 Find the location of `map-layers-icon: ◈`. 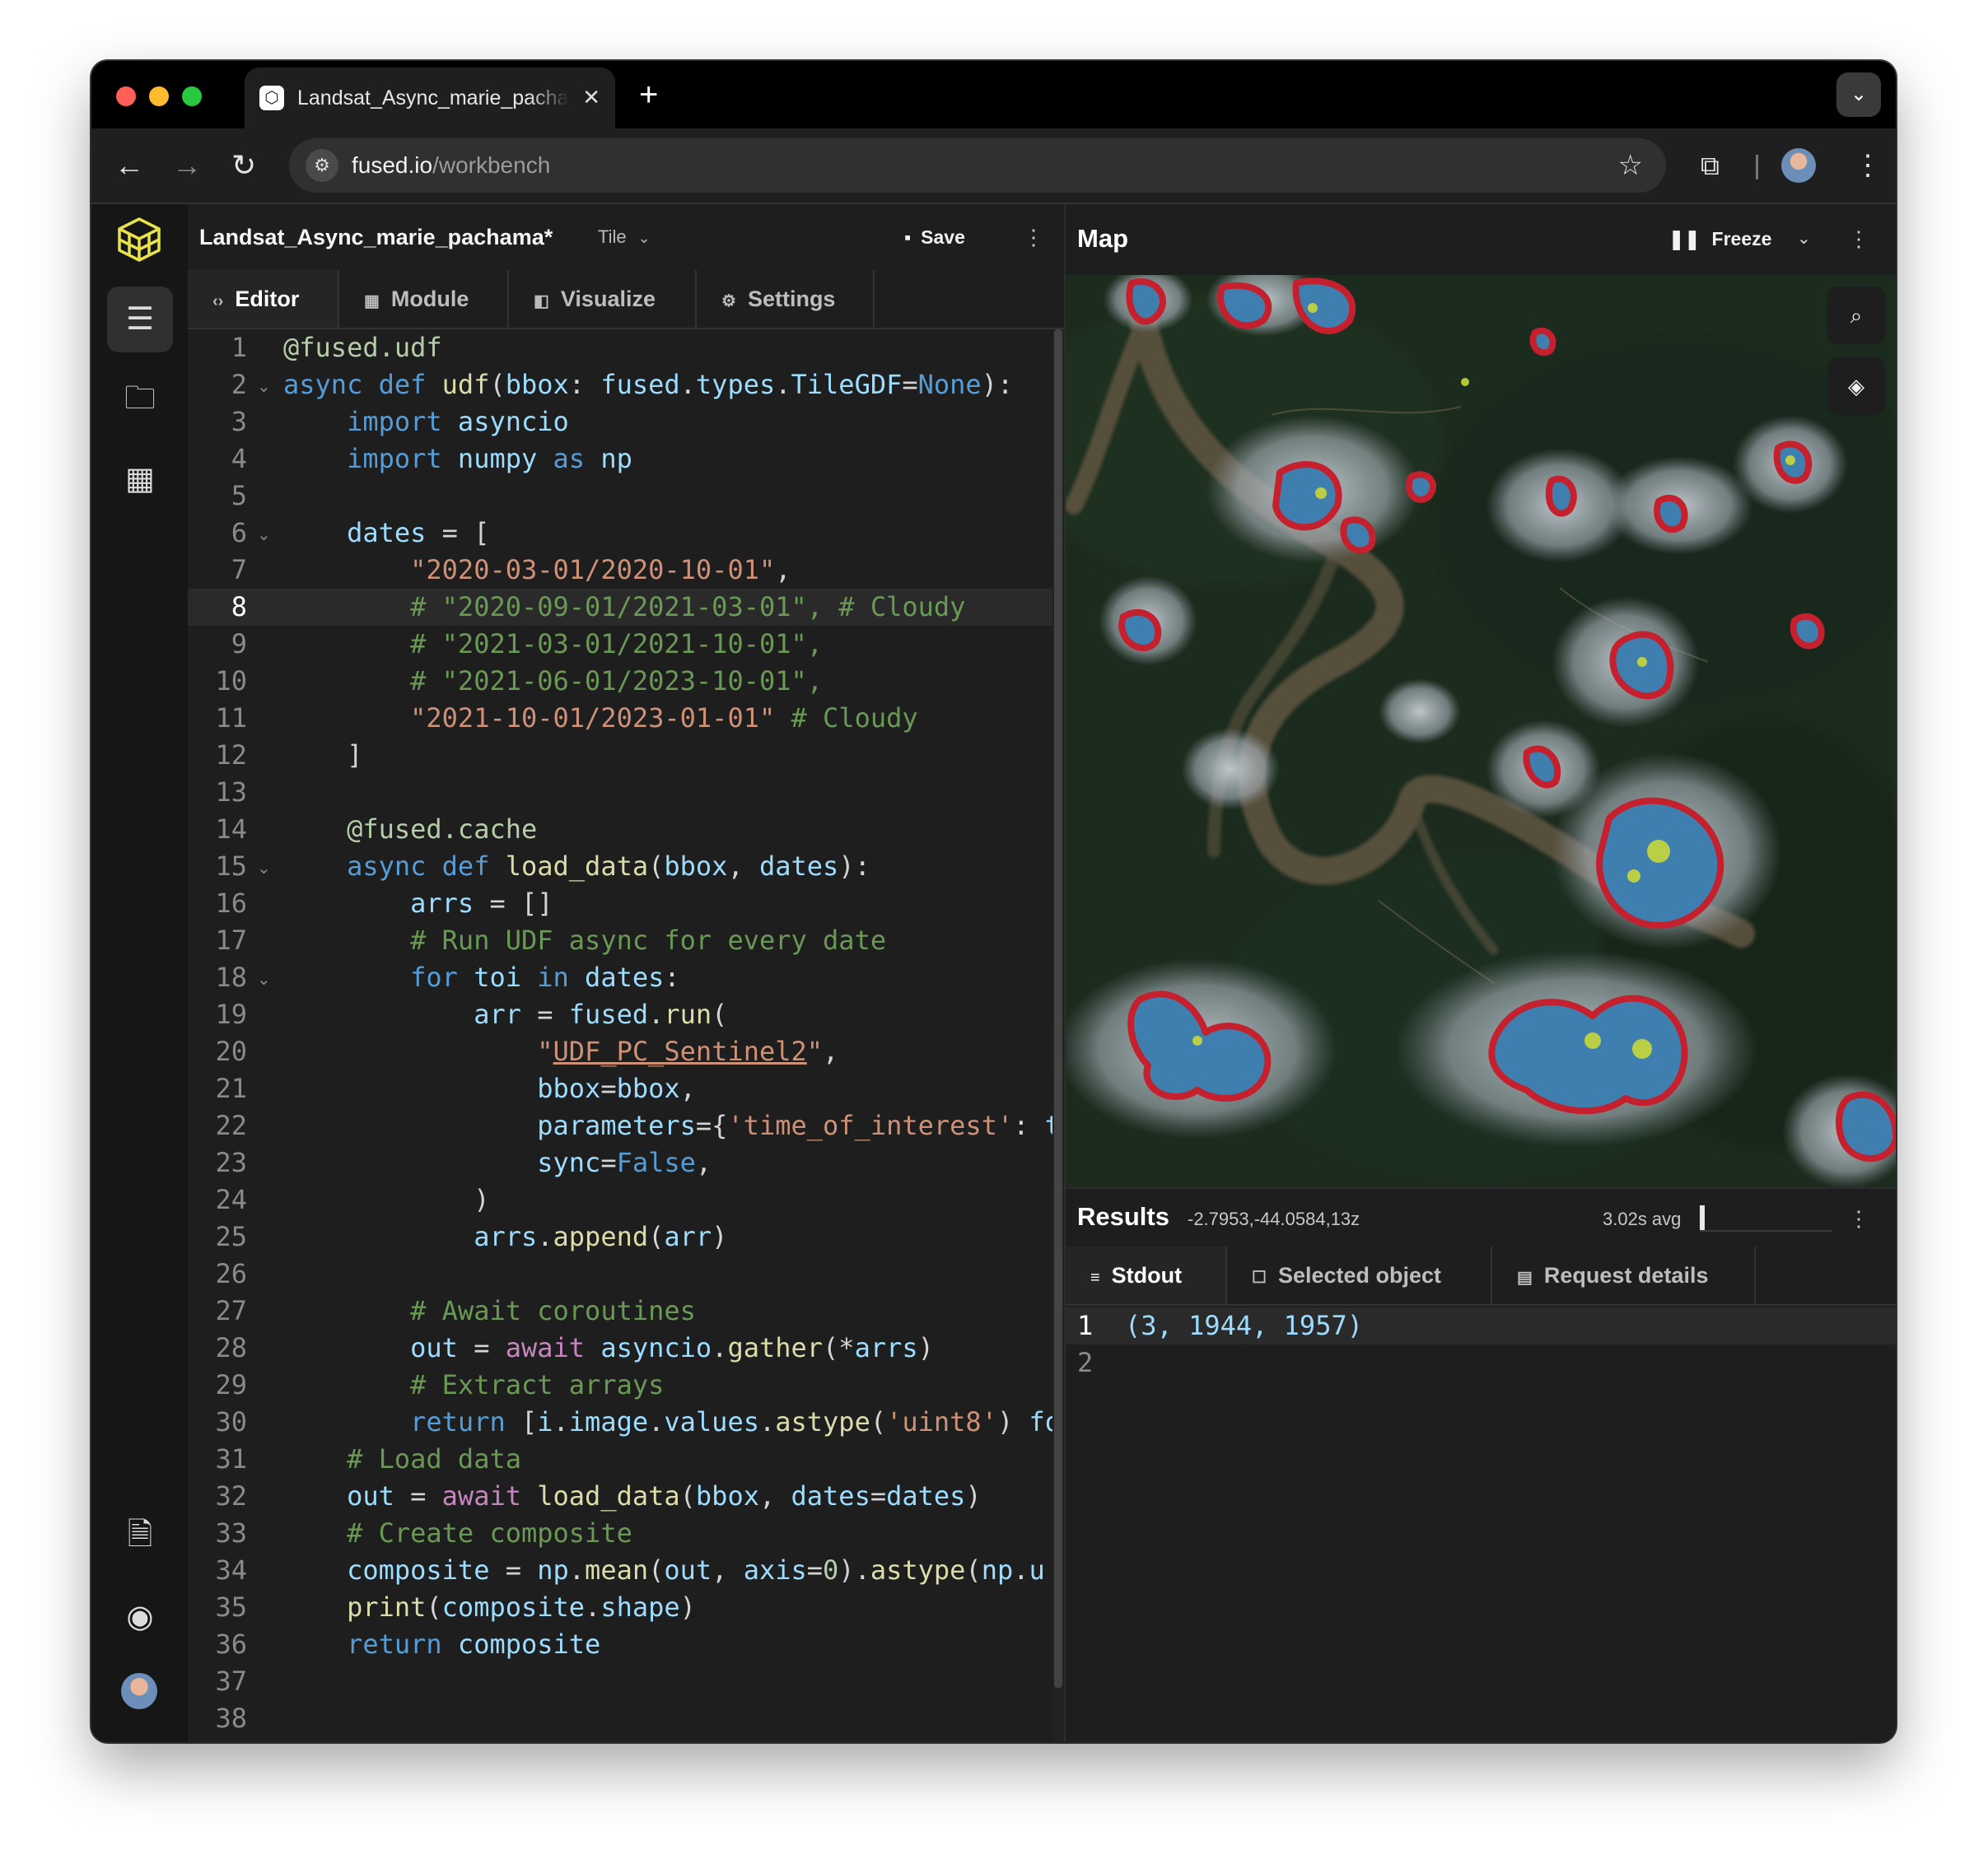

map-layers-icon: ◈ is located at coordinates (1856, 386).